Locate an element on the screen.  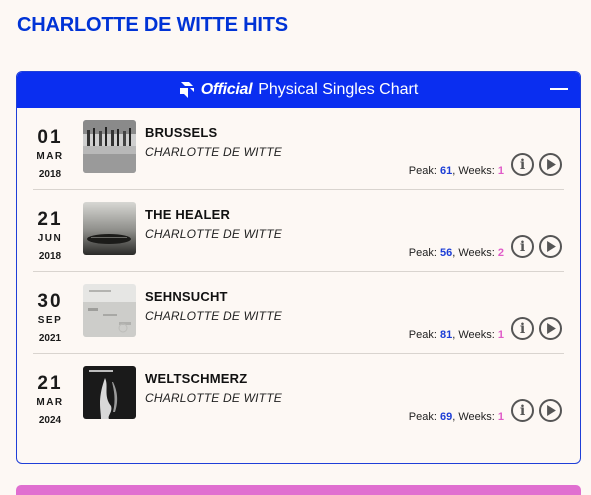
entry-date: 21 JUN 2018 is located at coordinates (50, 236).